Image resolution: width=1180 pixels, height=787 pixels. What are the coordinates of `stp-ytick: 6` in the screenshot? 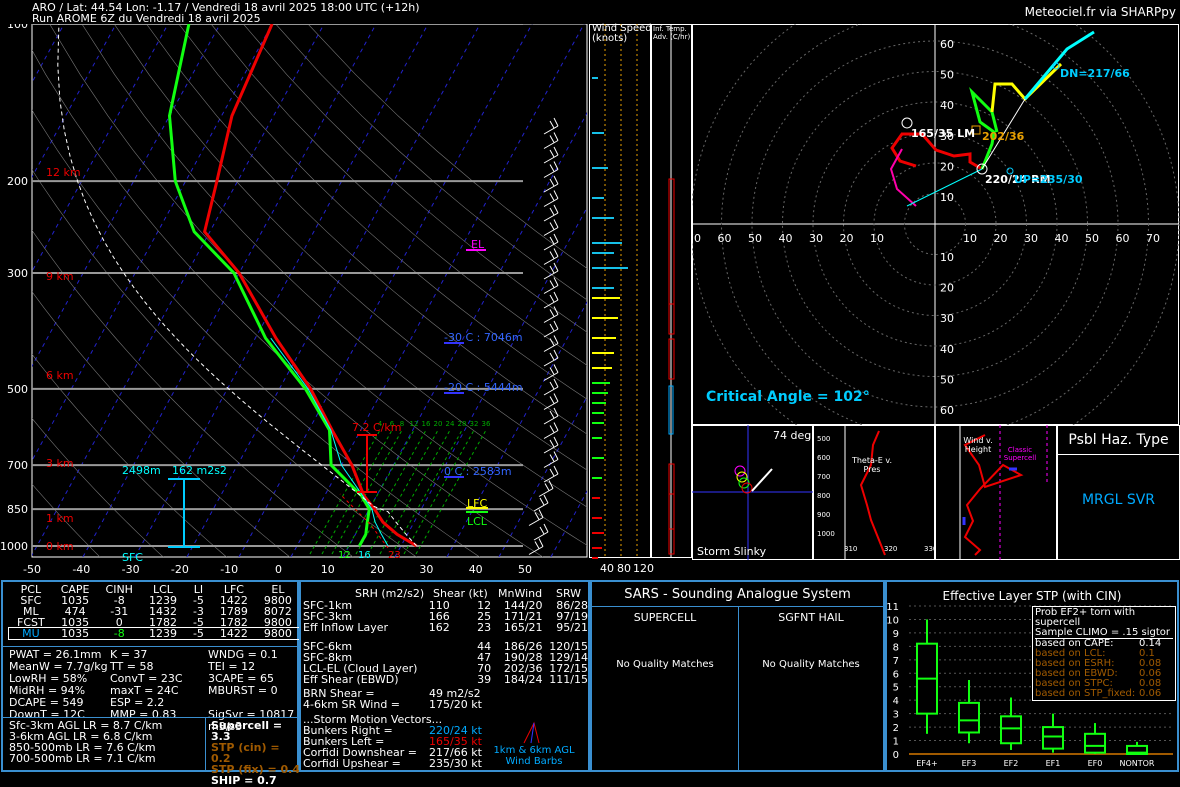 It's located at (896, 674).